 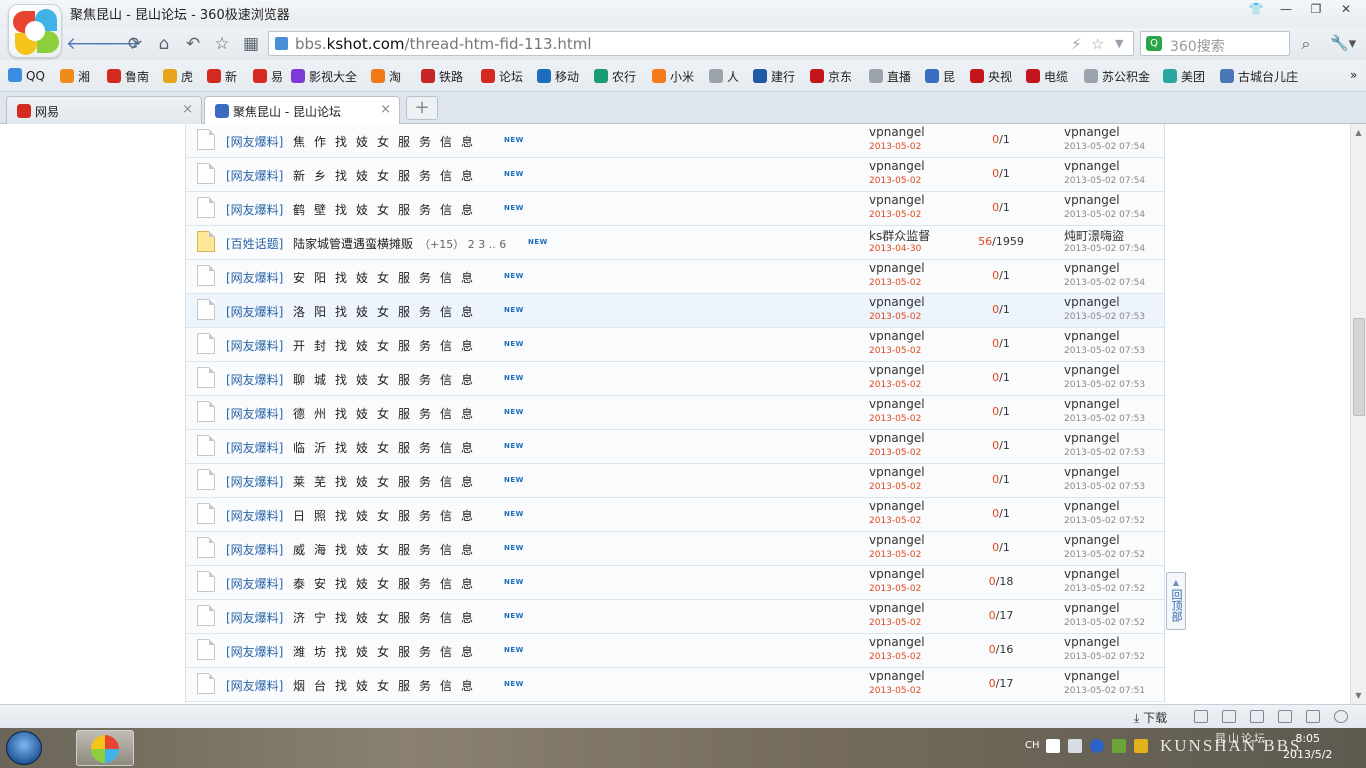 I want to click on scrollbar-thumb, so click(x=1359, y=367).